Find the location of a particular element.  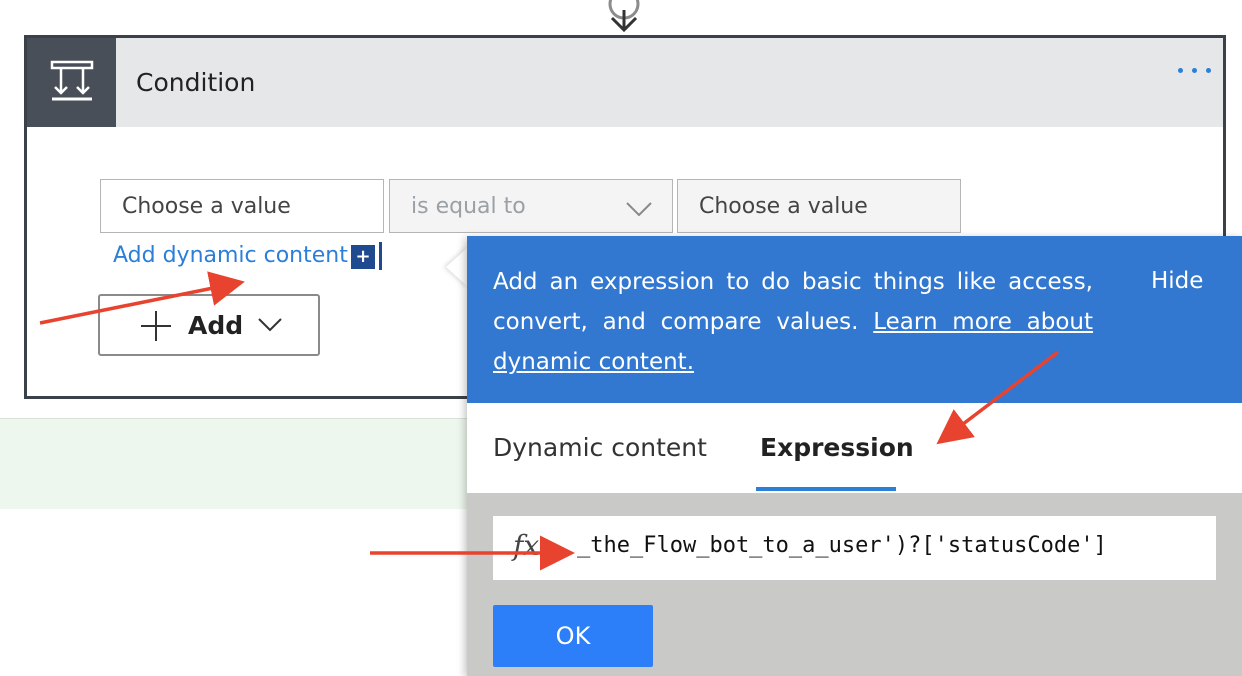

divider is located at coordinates (380, 256).